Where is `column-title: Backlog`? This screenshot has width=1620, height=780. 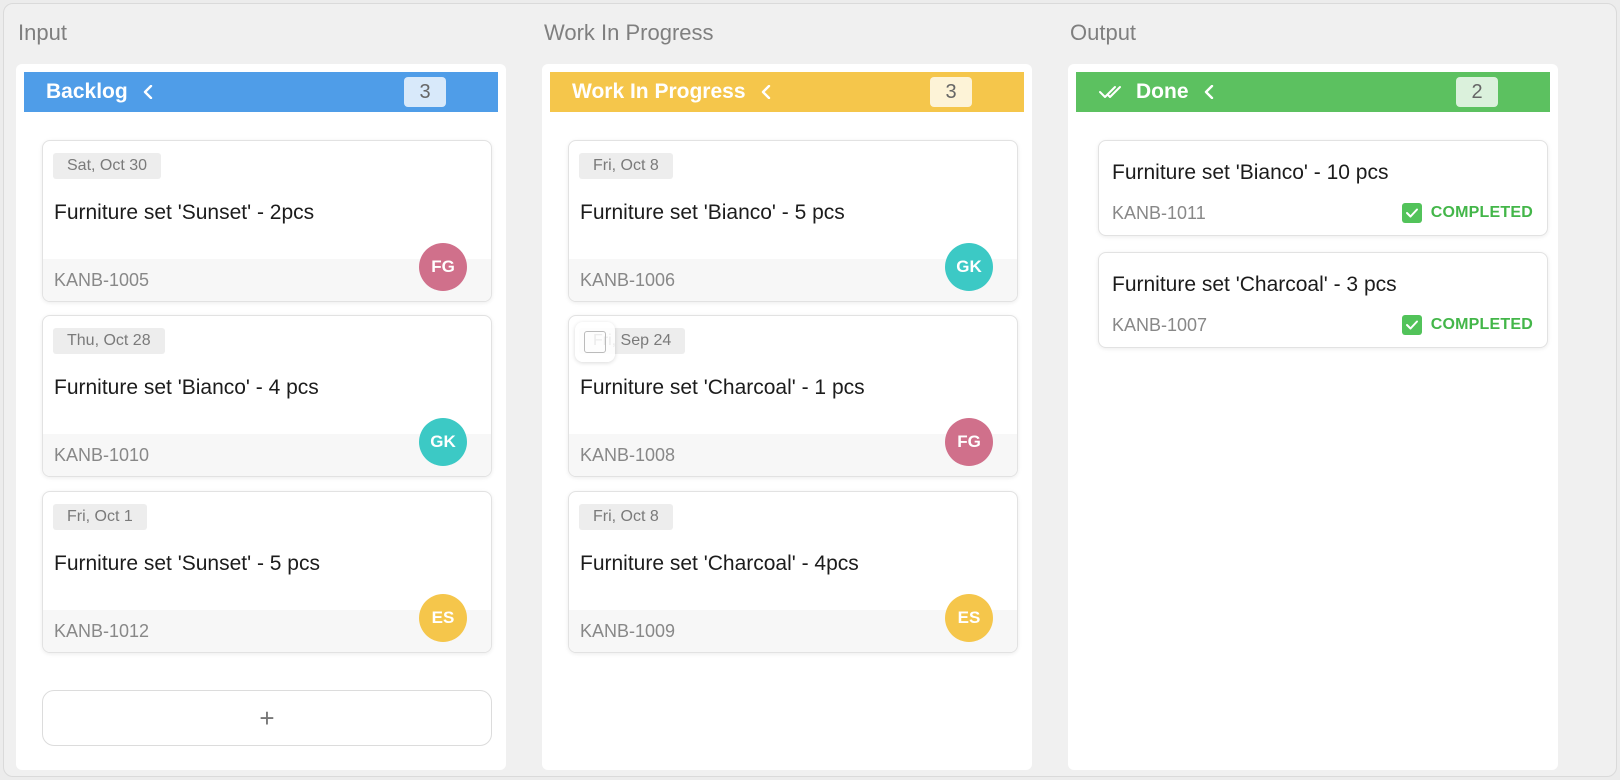
column-title: Backlog is located at coordinates (87, 91).